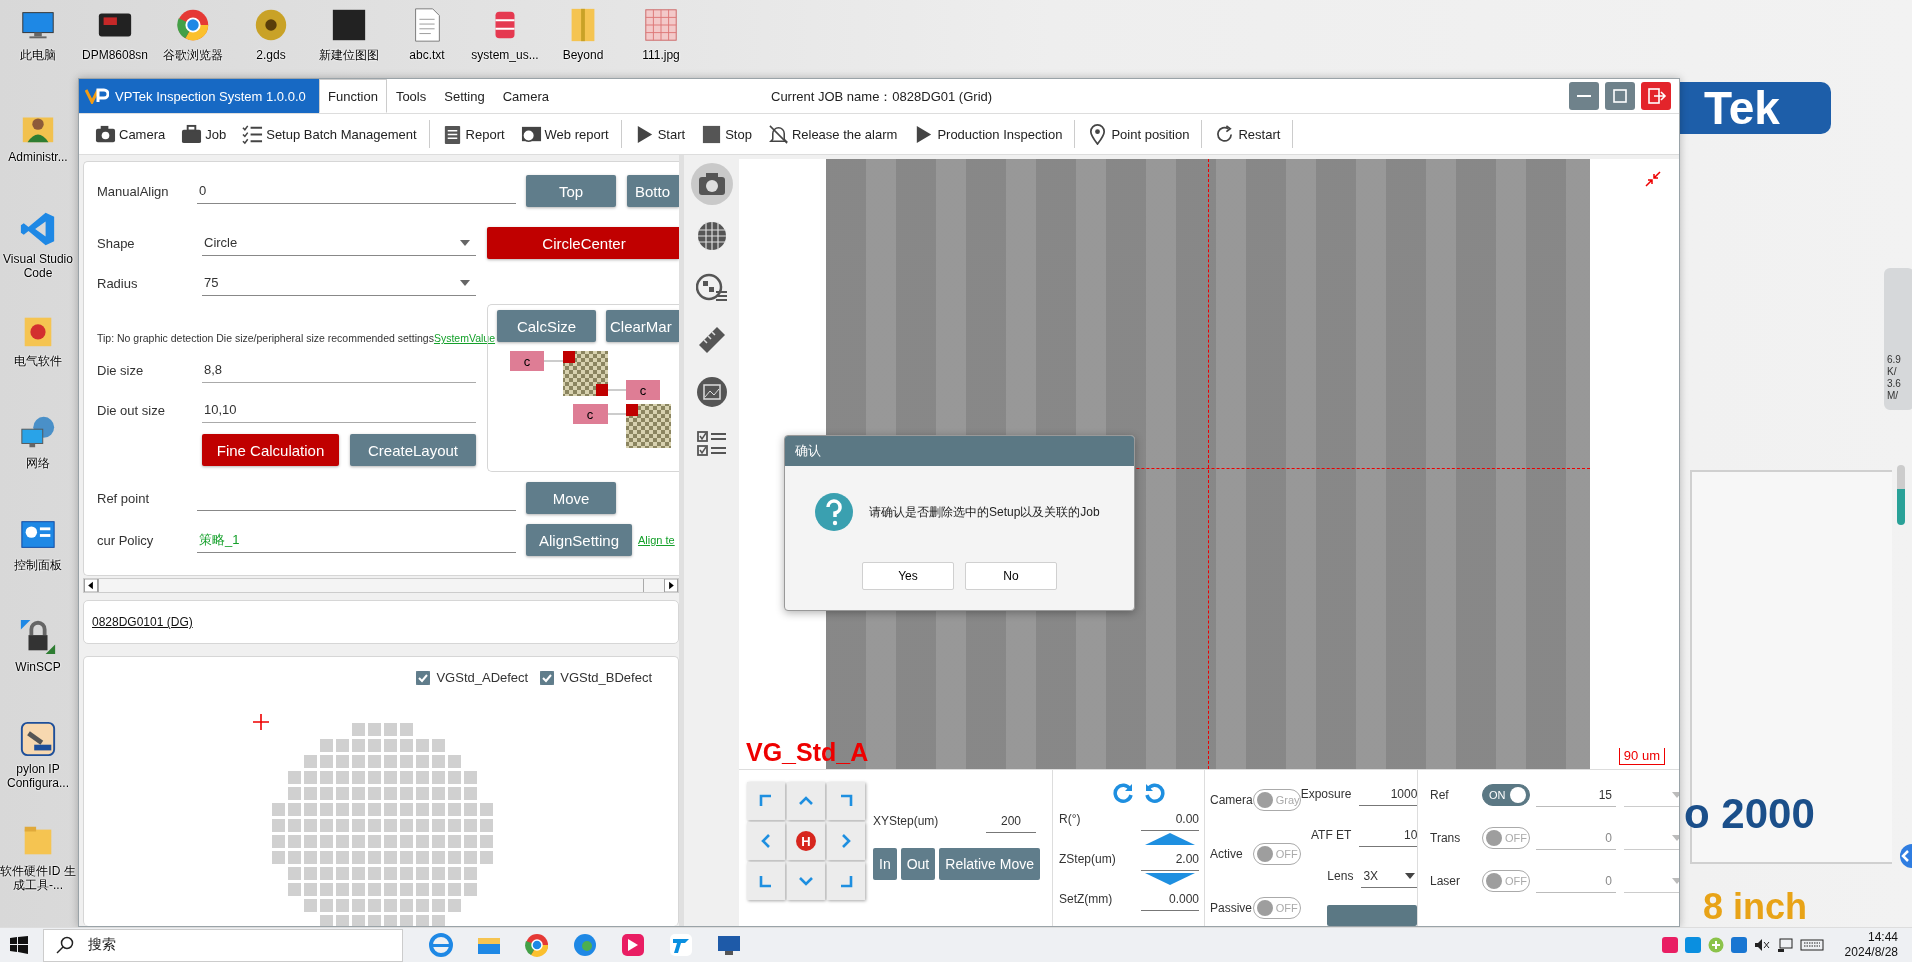 This screenshot has height=962, width=1912. What do you see at coordinates (653, 191) in the screenshot?
I see `bottom-button: Botto` at bounding box center [653, 191].